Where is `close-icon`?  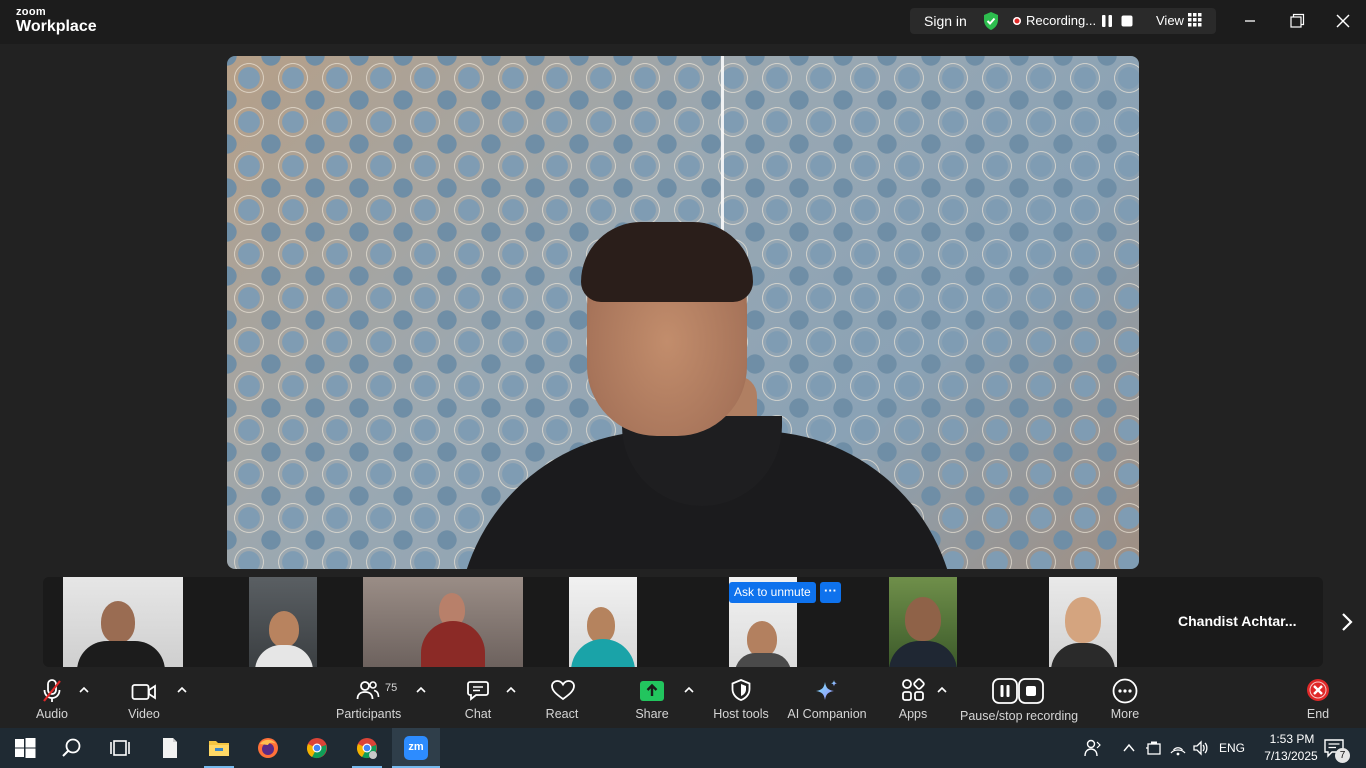
close-icon is located at coordinates (1343, 21).